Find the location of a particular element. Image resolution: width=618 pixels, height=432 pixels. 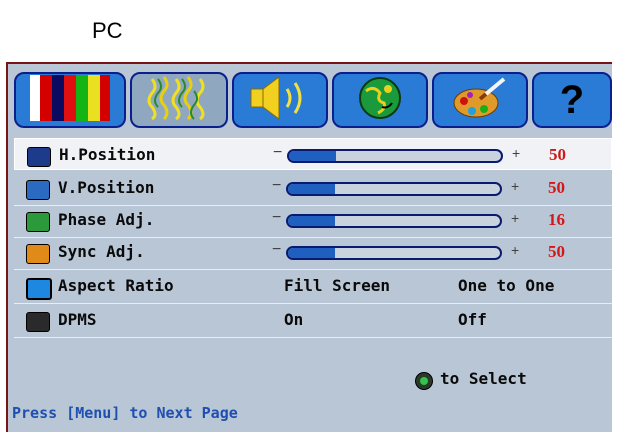

row-dpms: DPMS On Off is located at coordinates (313, 321).